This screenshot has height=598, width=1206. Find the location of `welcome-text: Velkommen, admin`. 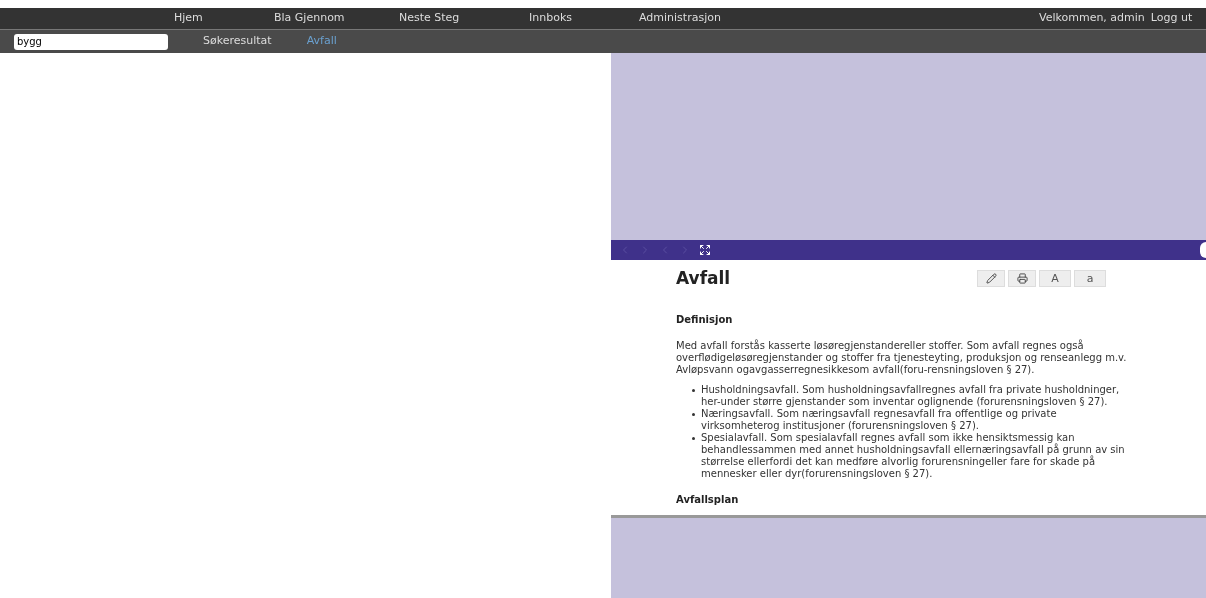

welcome-text: Velkommen, admin is located at coordinates (1092, 18).